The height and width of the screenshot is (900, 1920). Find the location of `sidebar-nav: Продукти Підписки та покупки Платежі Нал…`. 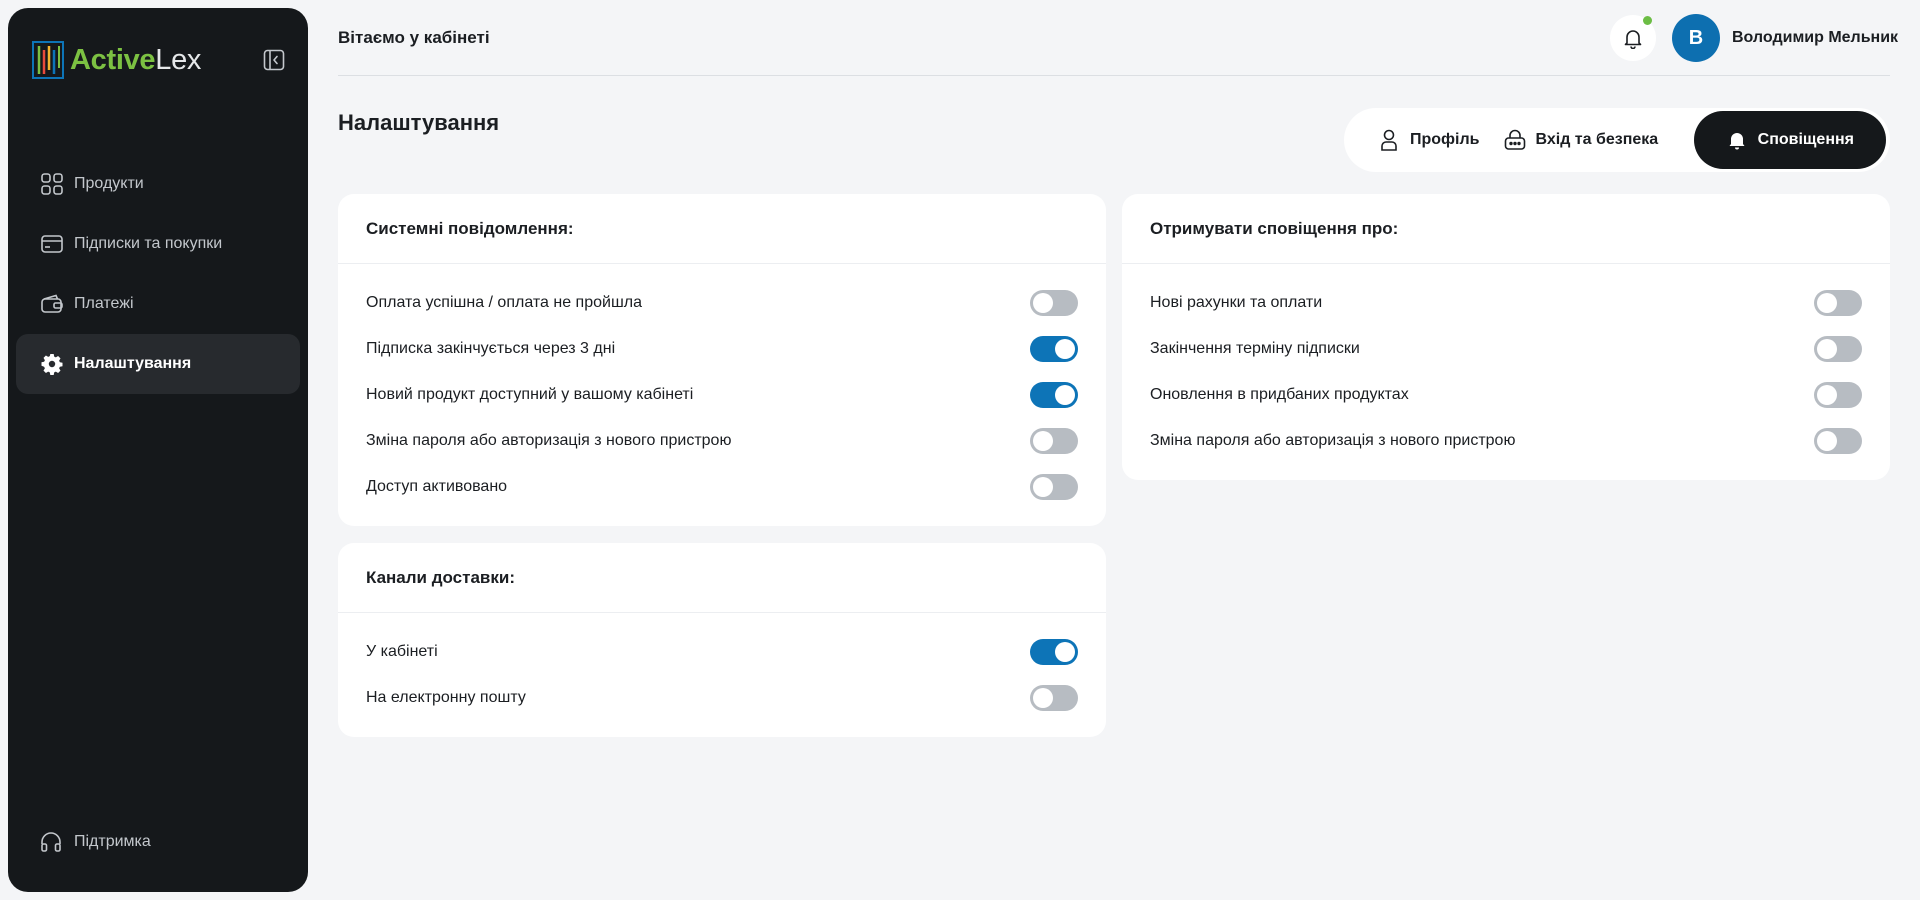

sidebar-nav: Продукти Підписки та покупки Платежі Нал… is located at coordinates (158, 274).